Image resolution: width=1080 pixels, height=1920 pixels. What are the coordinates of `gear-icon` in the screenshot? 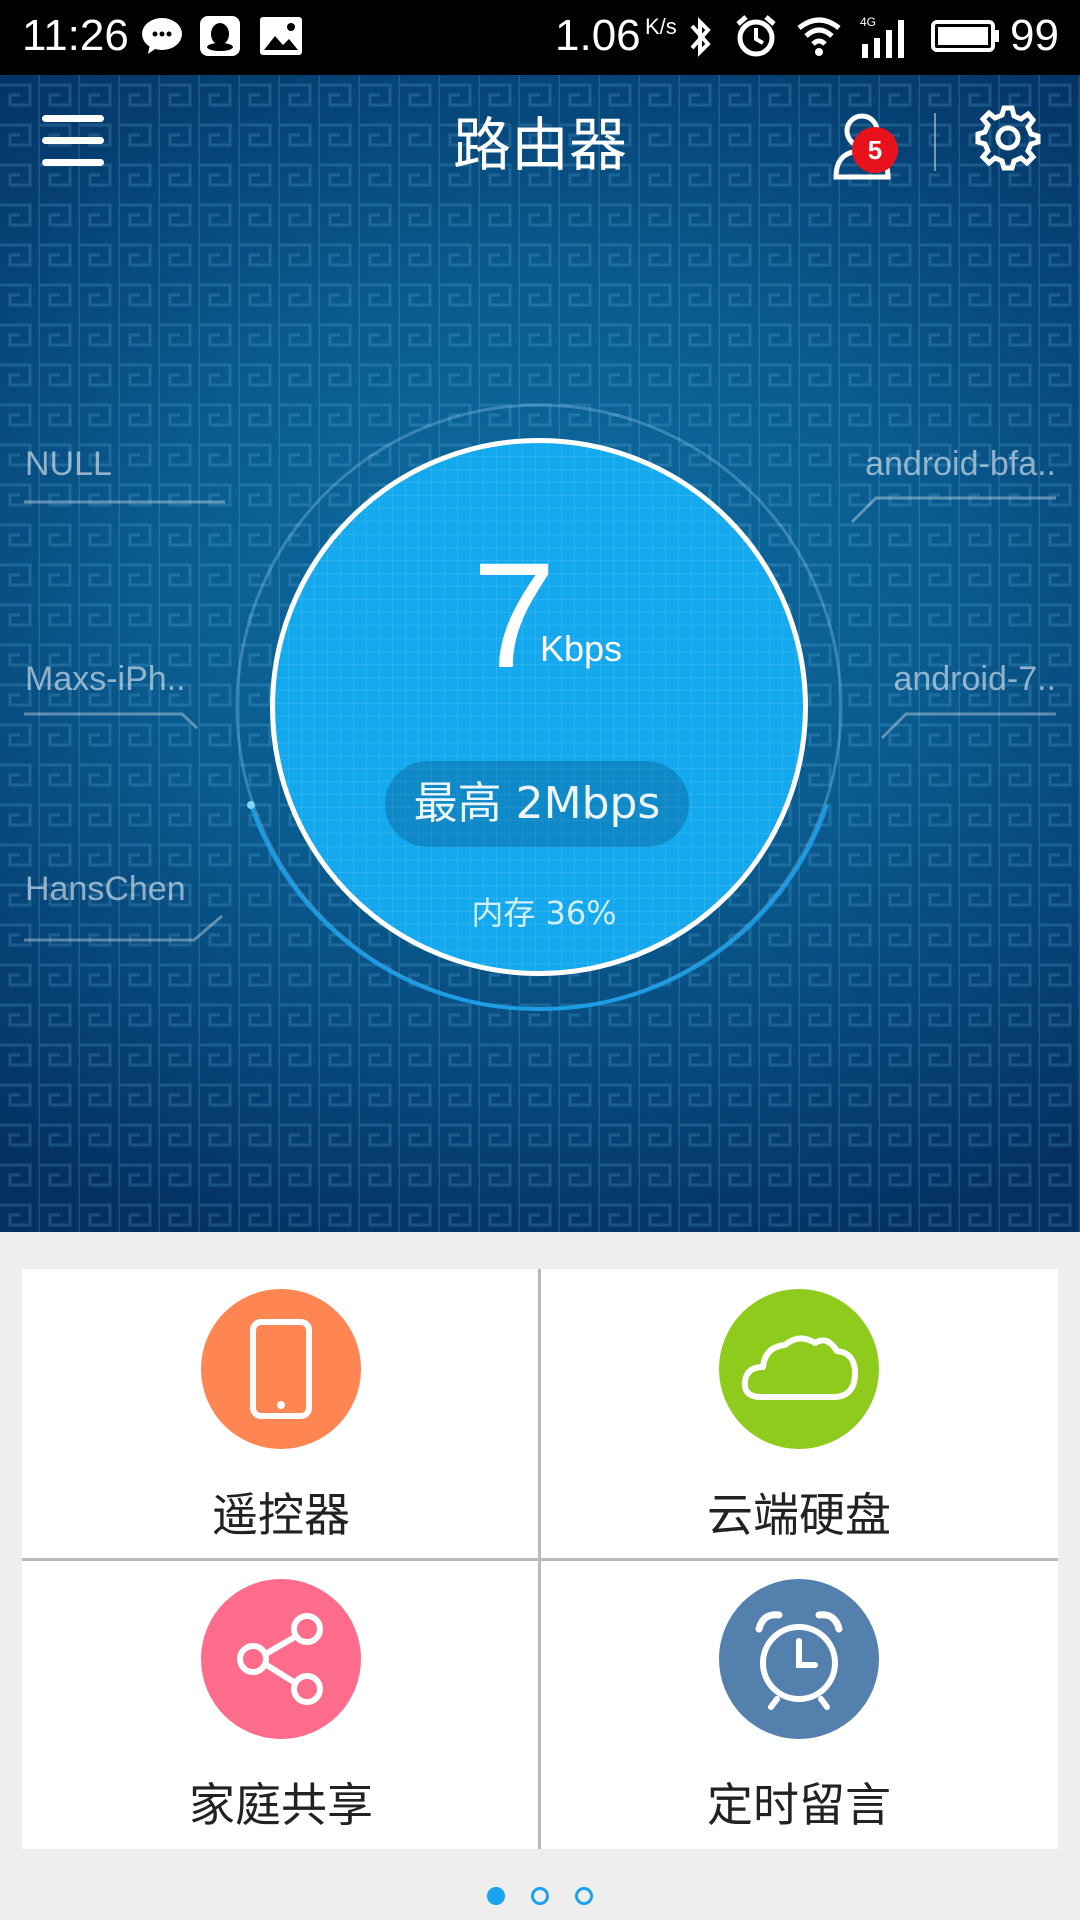 It's located at (1008, 138).